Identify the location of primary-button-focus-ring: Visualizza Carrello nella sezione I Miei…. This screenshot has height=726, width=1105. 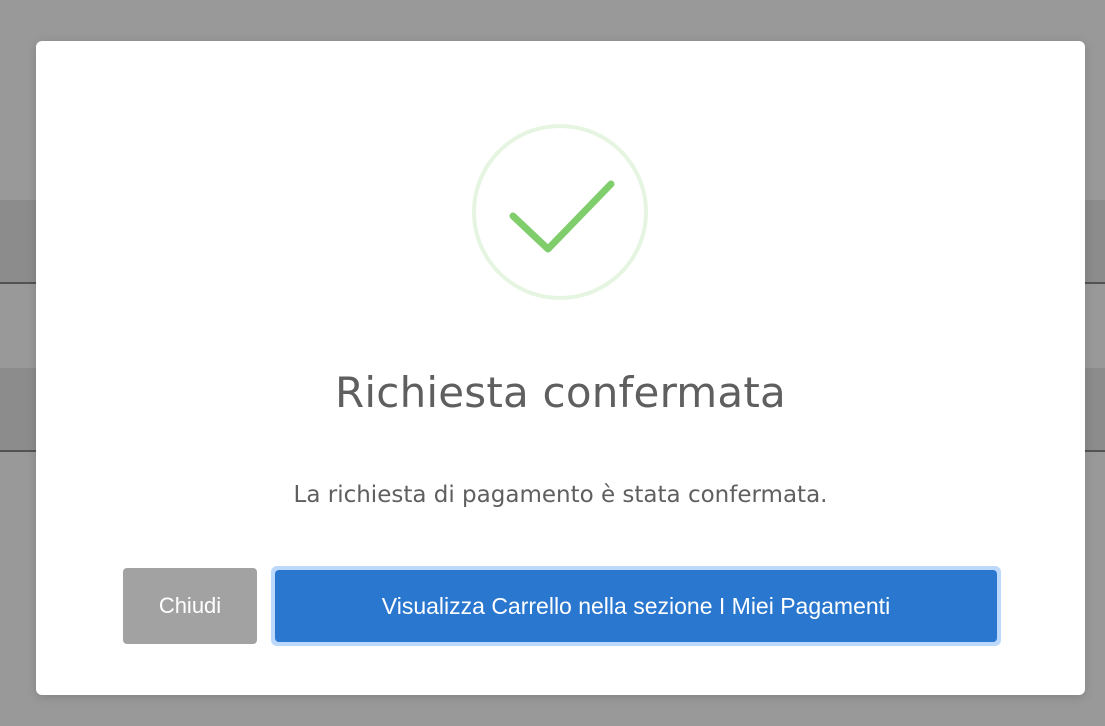
(636, 606).